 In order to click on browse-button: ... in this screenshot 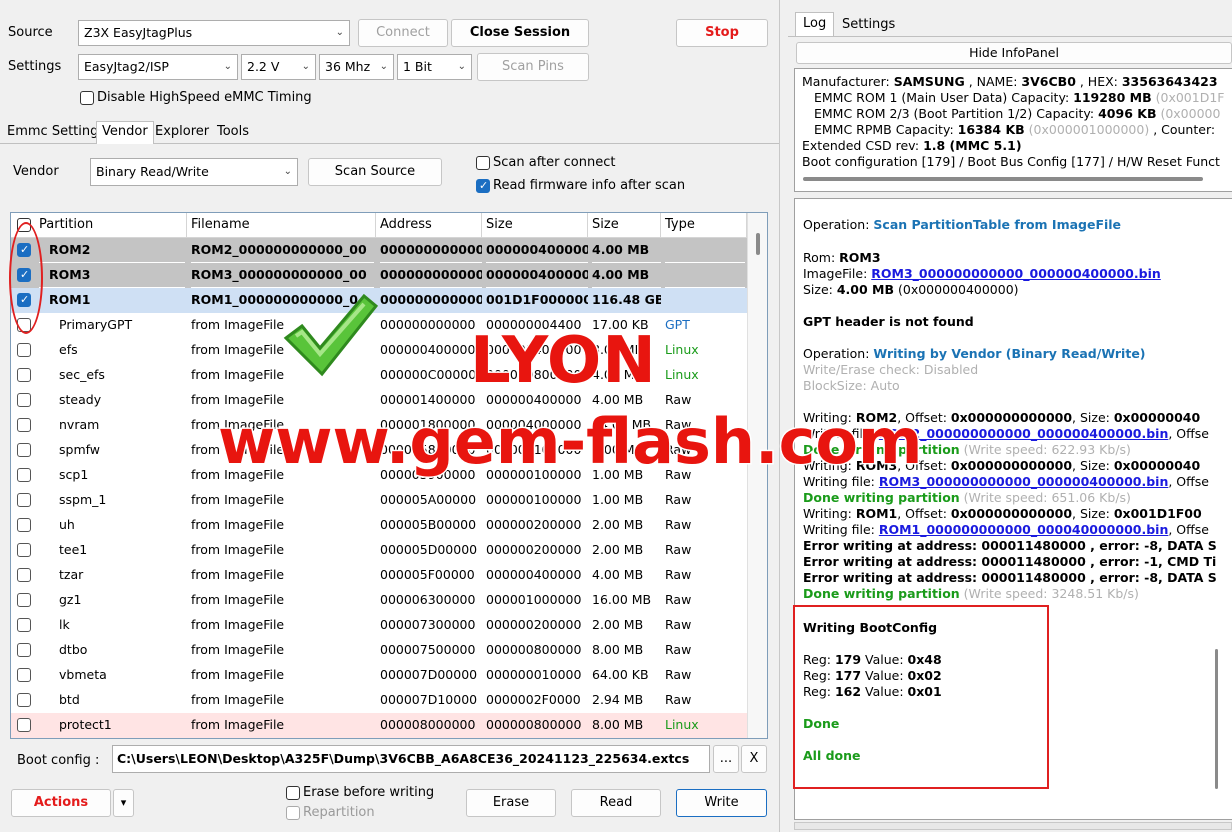, I will do `click(726, 759)`.